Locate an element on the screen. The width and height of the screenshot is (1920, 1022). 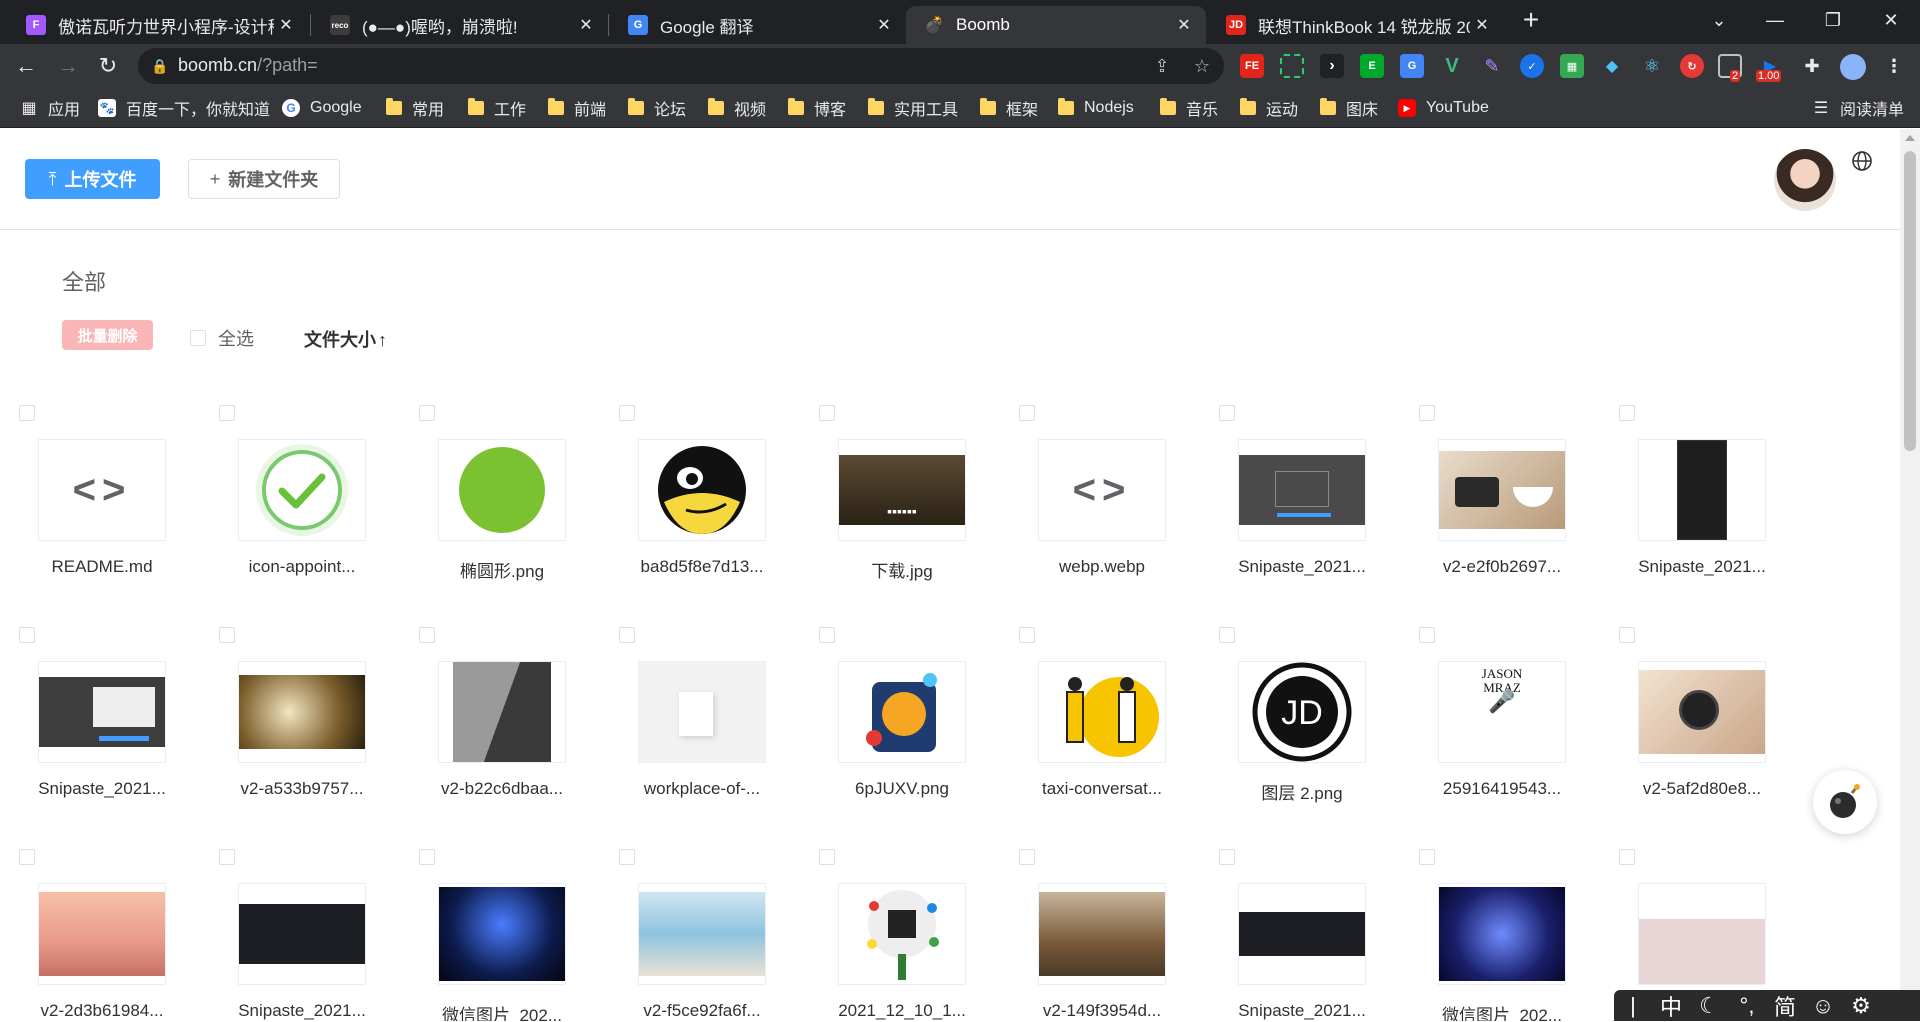
bomb-logo-floating-button is located at coordinates (1845, 802).